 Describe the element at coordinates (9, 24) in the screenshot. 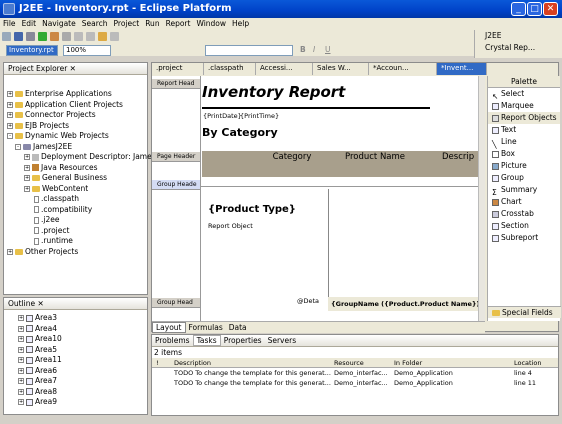

I see `menu-file: File` at that location.